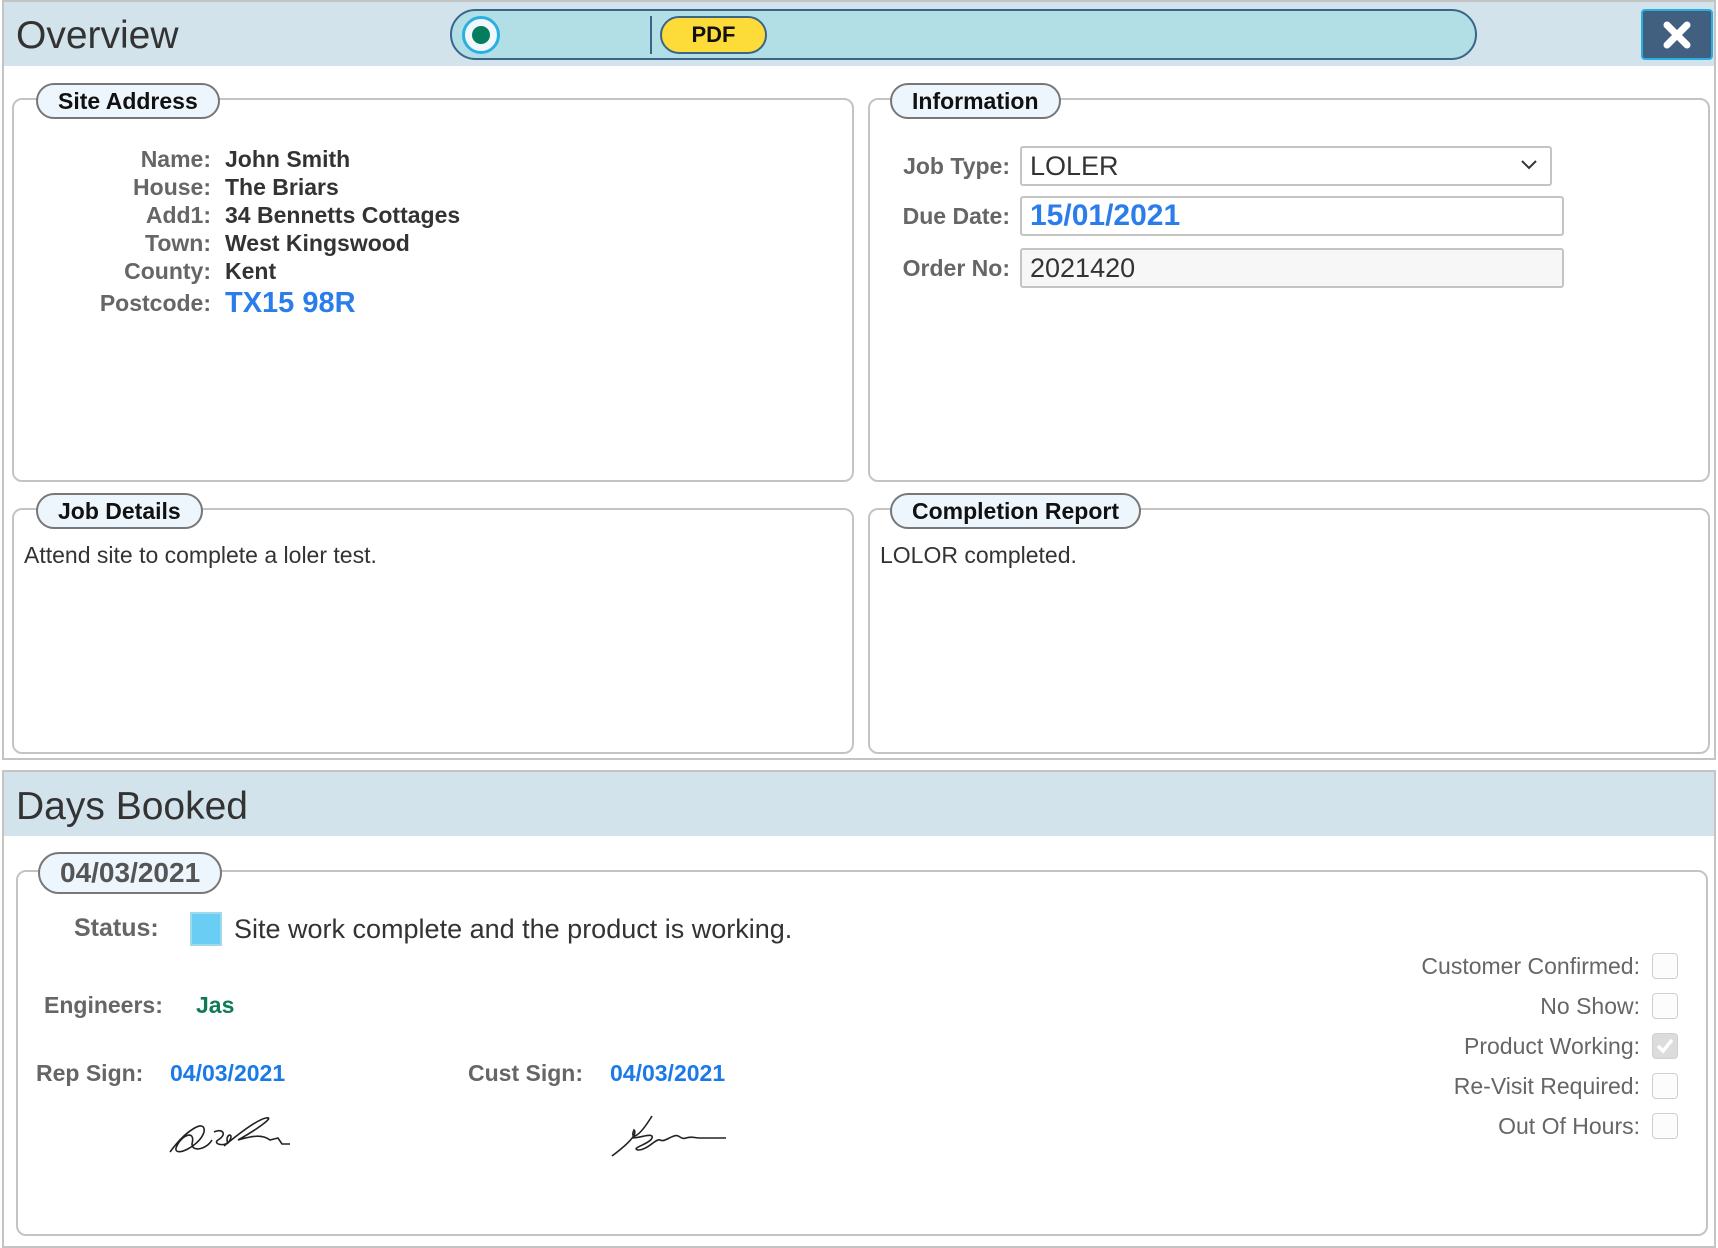  What do you see at coordinates (290, 303) in the screenshot?
I see `postcode-link: TX15 98R` at bounding box center [290, 303].